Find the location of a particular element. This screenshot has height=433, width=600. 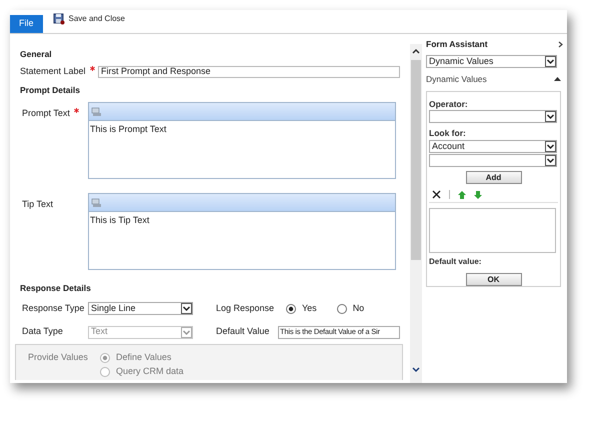

field-label: Operator: is located at coordinates (449, 104).